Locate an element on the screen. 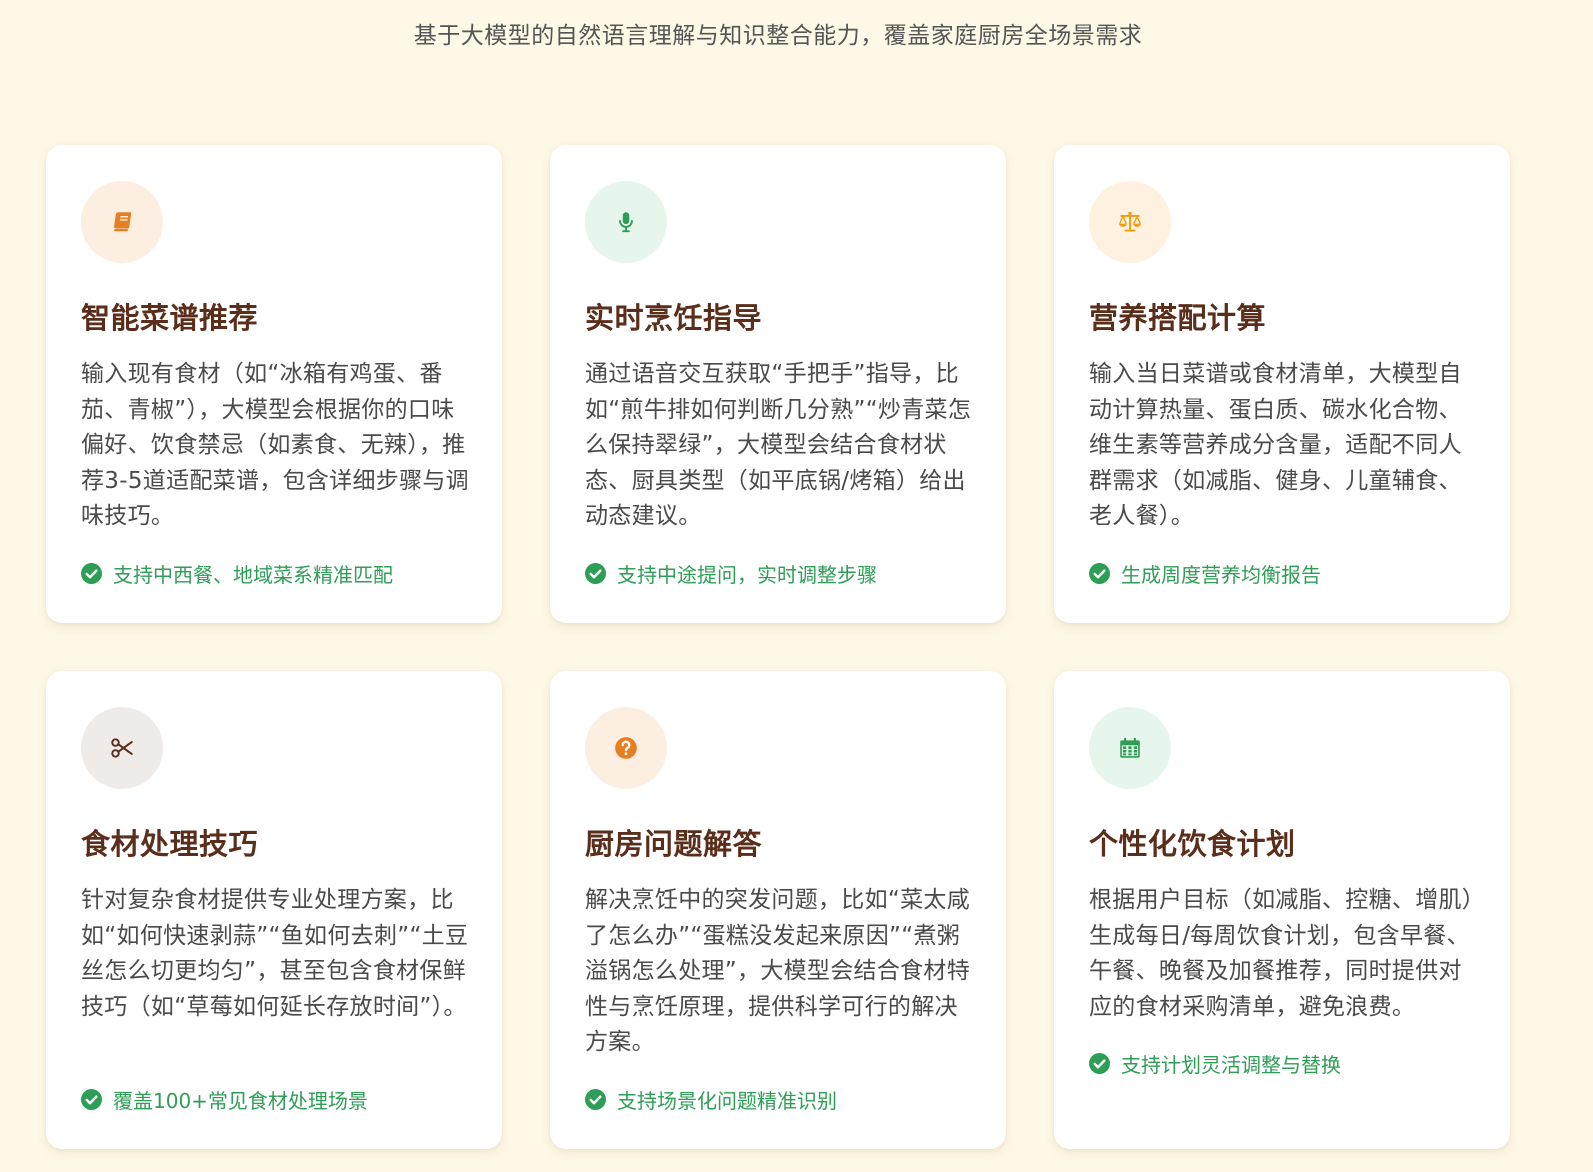  scissors-icon is located at coordinates (122, 748).